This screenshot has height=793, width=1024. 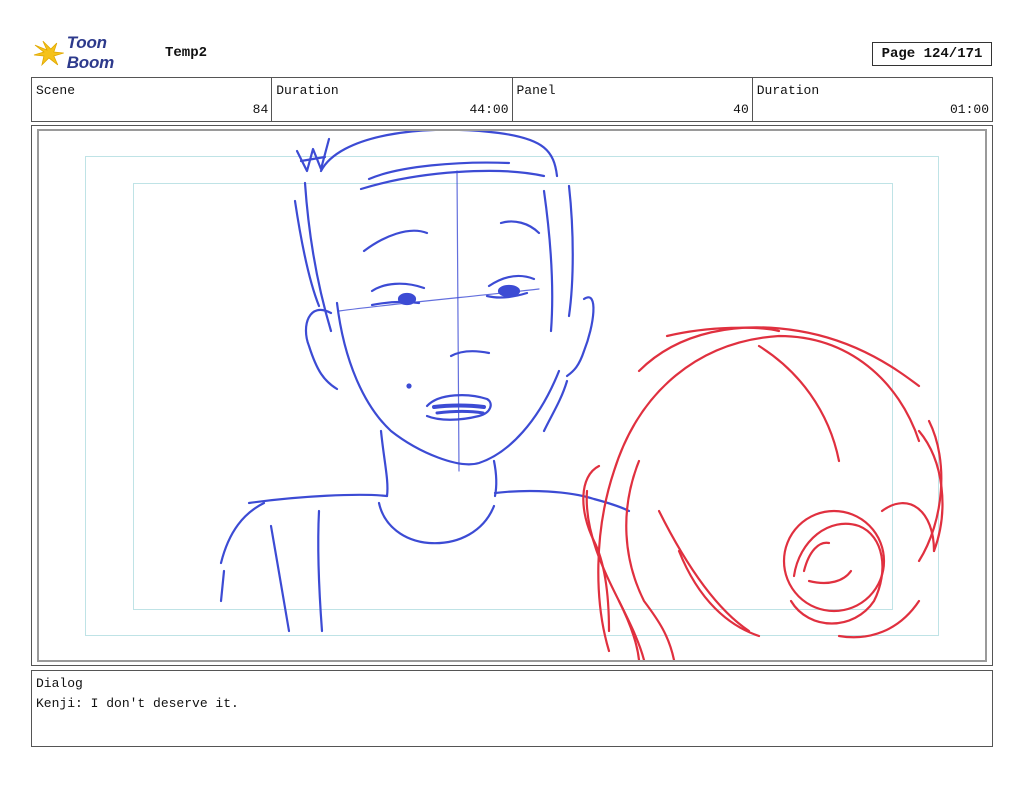 What do you see at coordinates (48, 53) in the screenshot?
I see `toon-boom-star-icon` at bounding box center [48, 53].